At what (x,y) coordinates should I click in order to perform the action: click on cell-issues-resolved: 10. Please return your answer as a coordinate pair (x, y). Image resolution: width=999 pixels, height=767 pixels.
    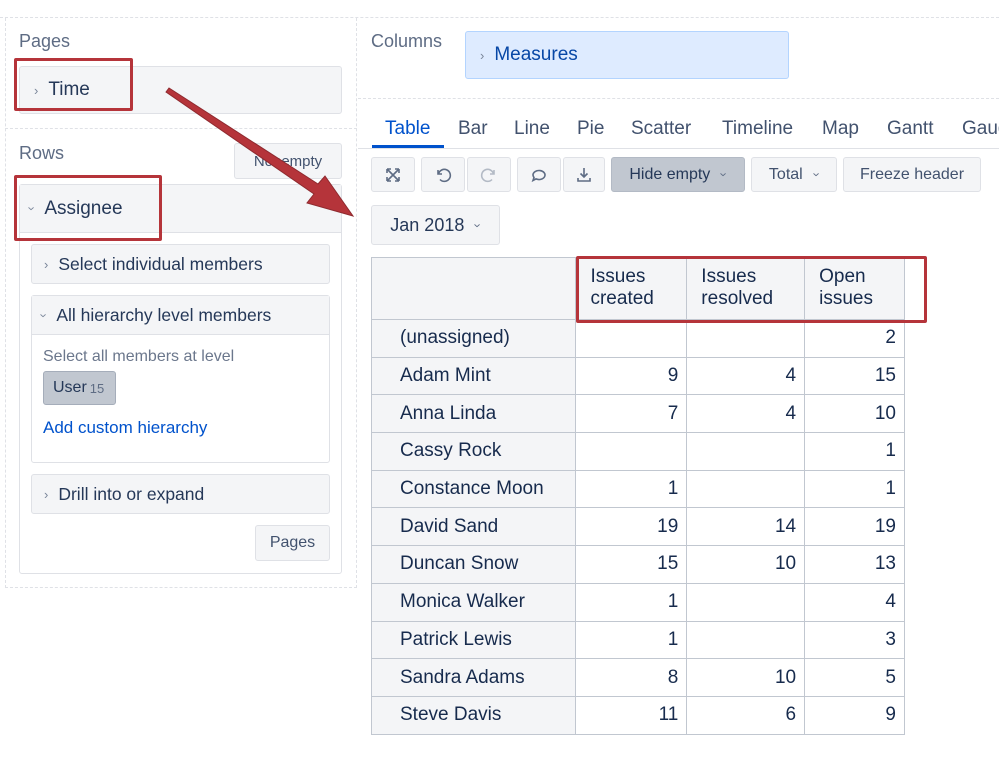
    Looking at the image, I should click on (746, 677).